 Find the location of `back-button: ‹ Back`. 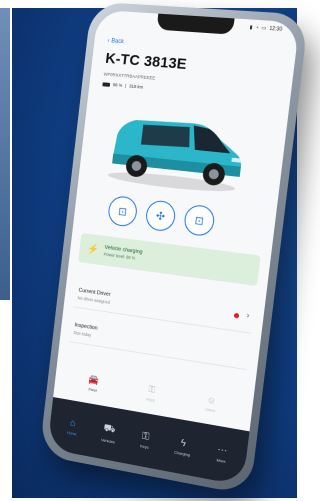

back-button: ‹ Back is located at coordinates (115, 41).